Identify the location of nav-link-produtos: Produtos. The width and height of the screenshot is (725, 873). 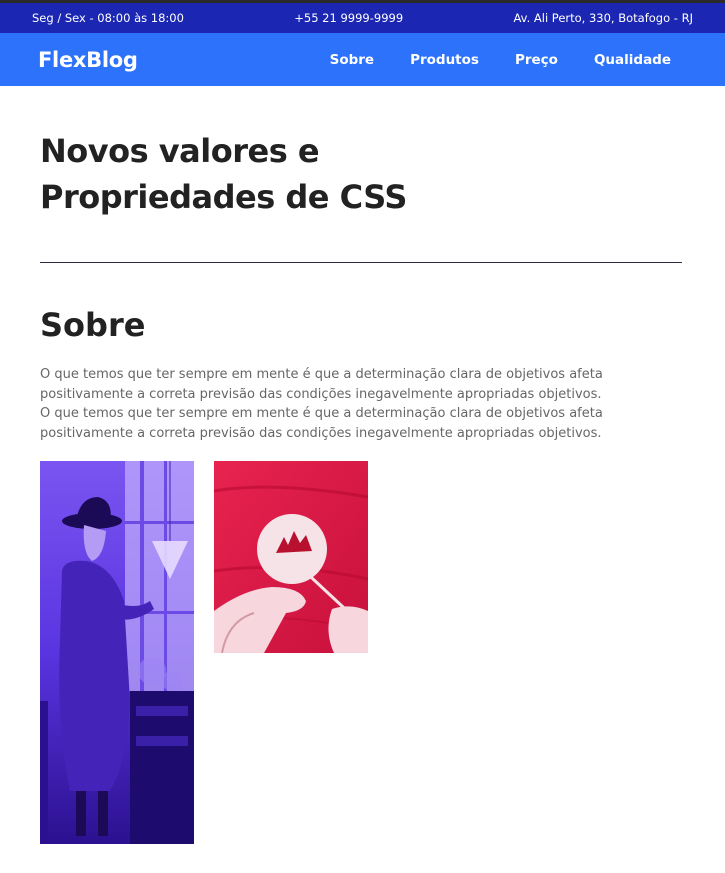
(444, 60).